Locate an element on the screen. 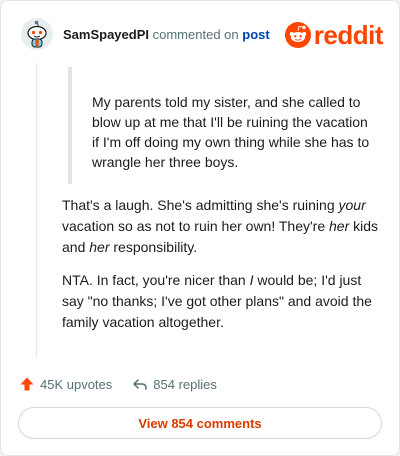  upvote-button: 45K upvotes is located at coordinates (65, 384).